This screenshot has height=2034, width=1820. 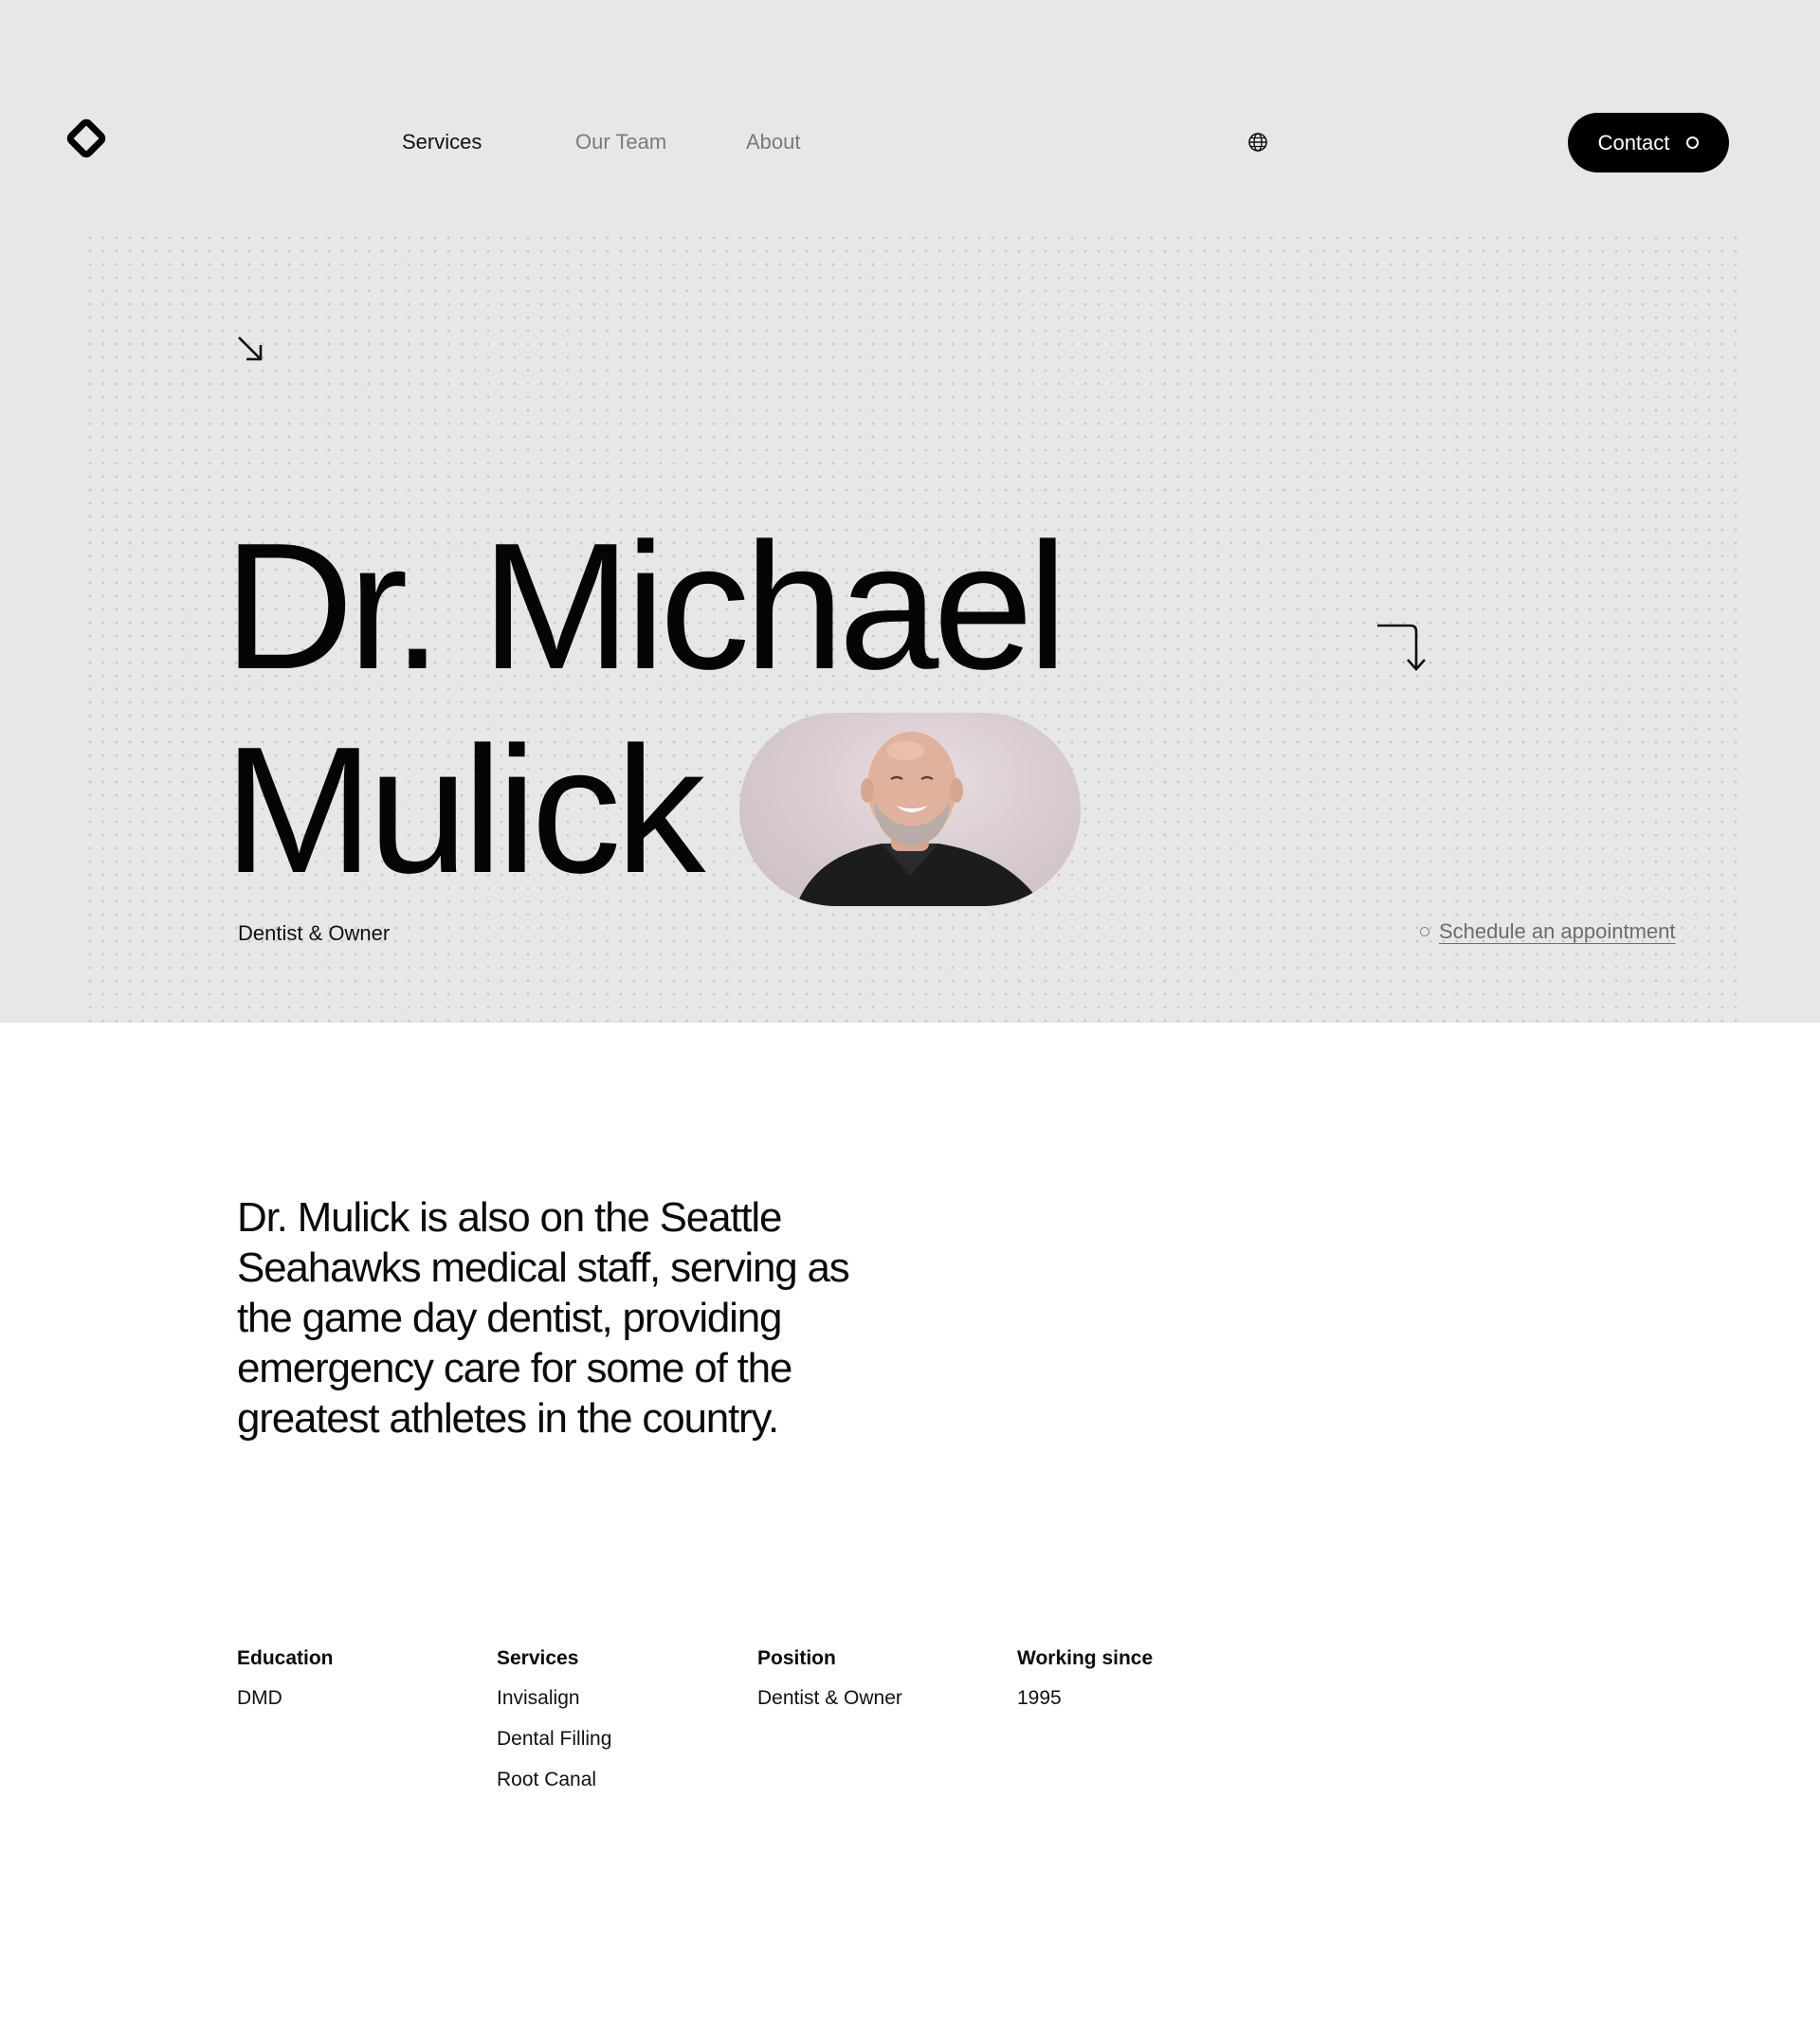 What do you see at coordinates (796, 1658) in the screenshot?
I see `position-heading: Position` at bounding box center [796, 1658].